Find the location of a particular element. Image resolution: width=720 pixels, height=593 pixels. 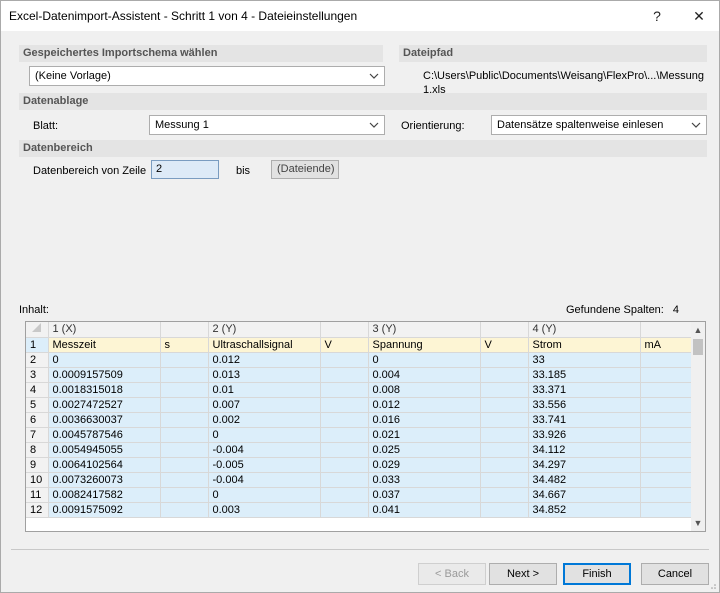

column-header: 1 (X) is located at coordinates (104, 330).